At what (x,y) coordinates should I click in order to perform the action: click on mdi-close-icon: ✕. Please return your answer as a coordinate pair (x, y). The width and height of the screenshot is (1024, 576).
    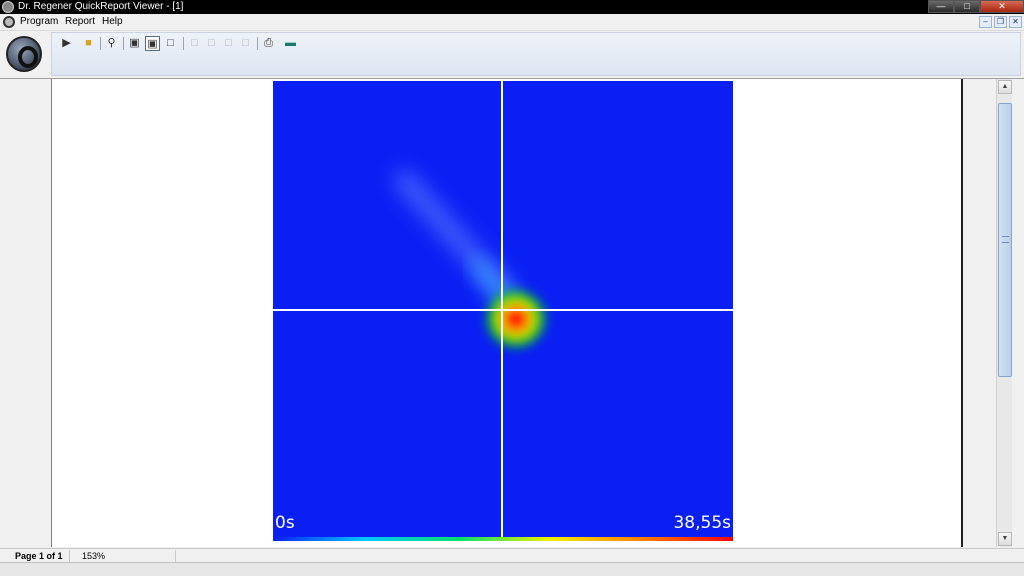
    Looking at the image, I should click on (1015, 21).